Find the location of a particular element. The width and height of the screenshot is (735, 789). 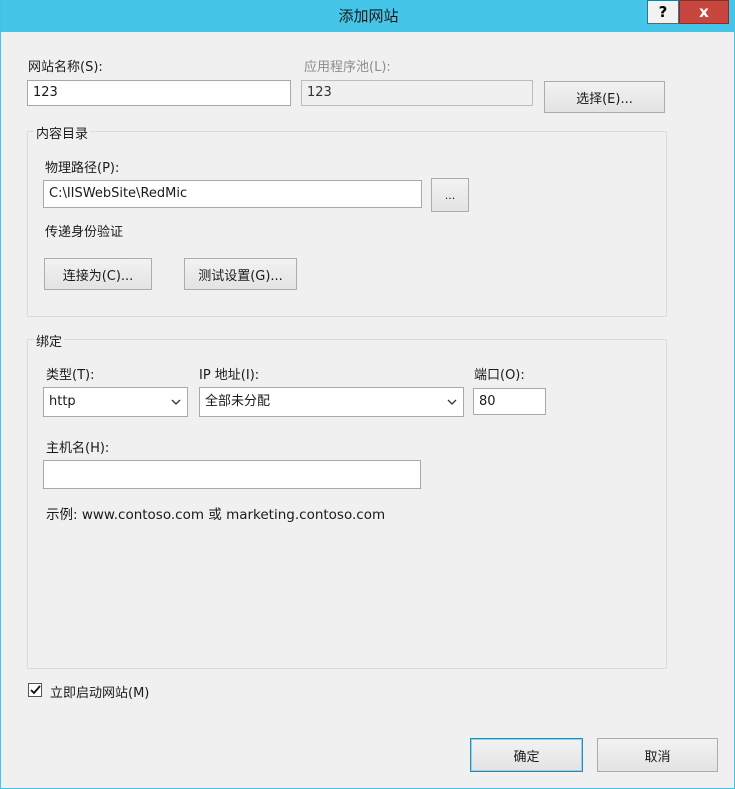

start-site-checkbox is located at coordinates (35, 690).